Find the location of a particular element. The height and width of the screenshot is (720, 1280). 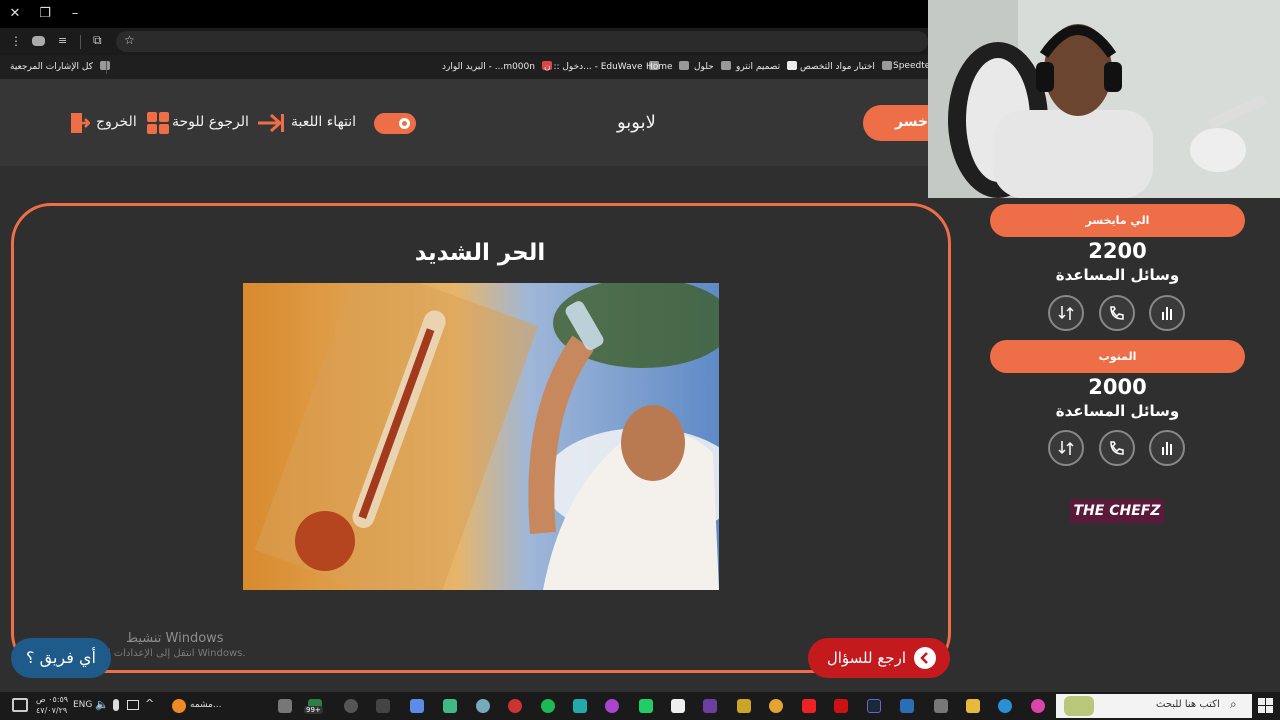

restore-icon: ❐ is located at coordinates (45, 14).